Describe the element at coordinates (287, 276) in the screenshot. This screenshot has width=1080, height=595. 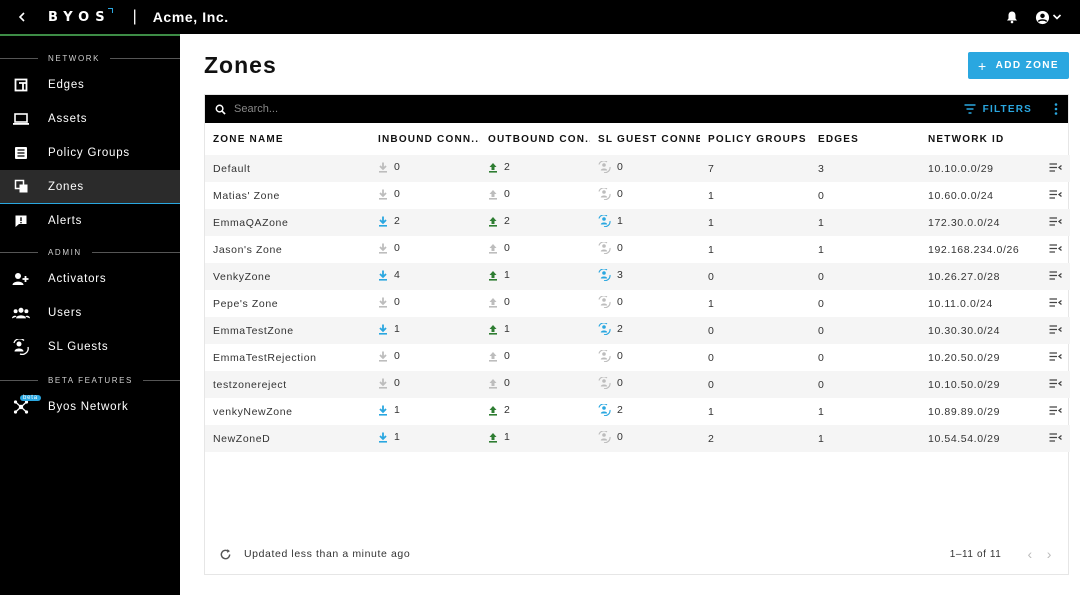
I see `zone-name-cell: VenkyZone` at that location.